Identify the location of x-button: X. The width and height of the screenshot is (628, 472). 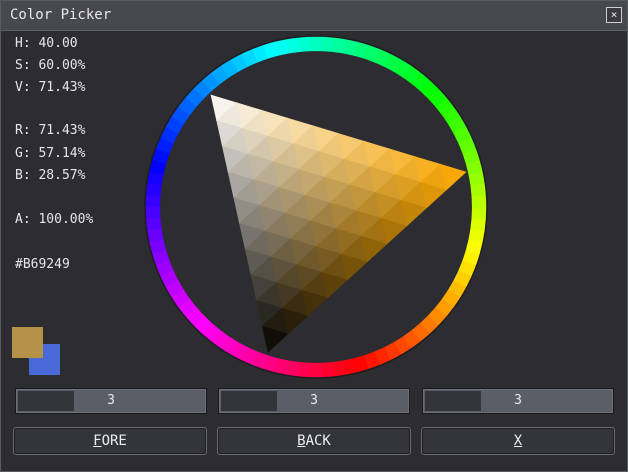
(518, 441).